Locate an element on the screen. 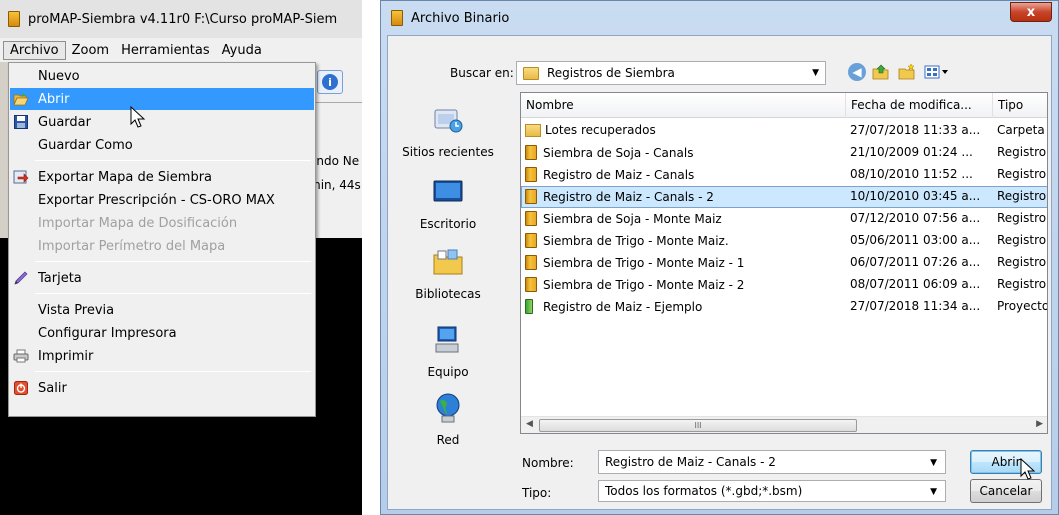  exit-icon is located at coordinates (21, 388).